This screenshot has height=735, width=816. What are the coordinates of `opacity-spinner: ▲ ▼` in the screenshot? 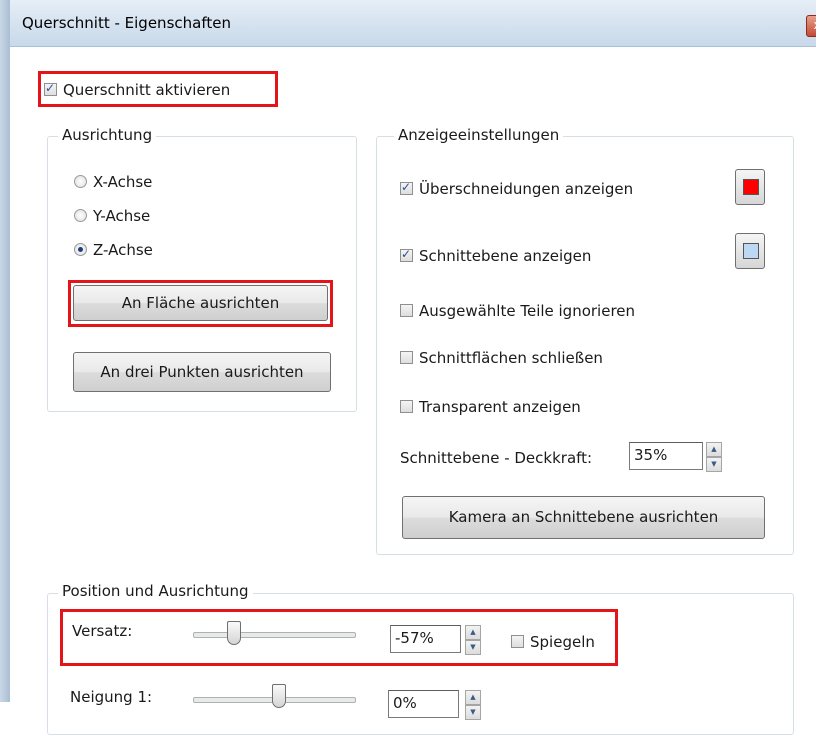 It's located at (714, 457).